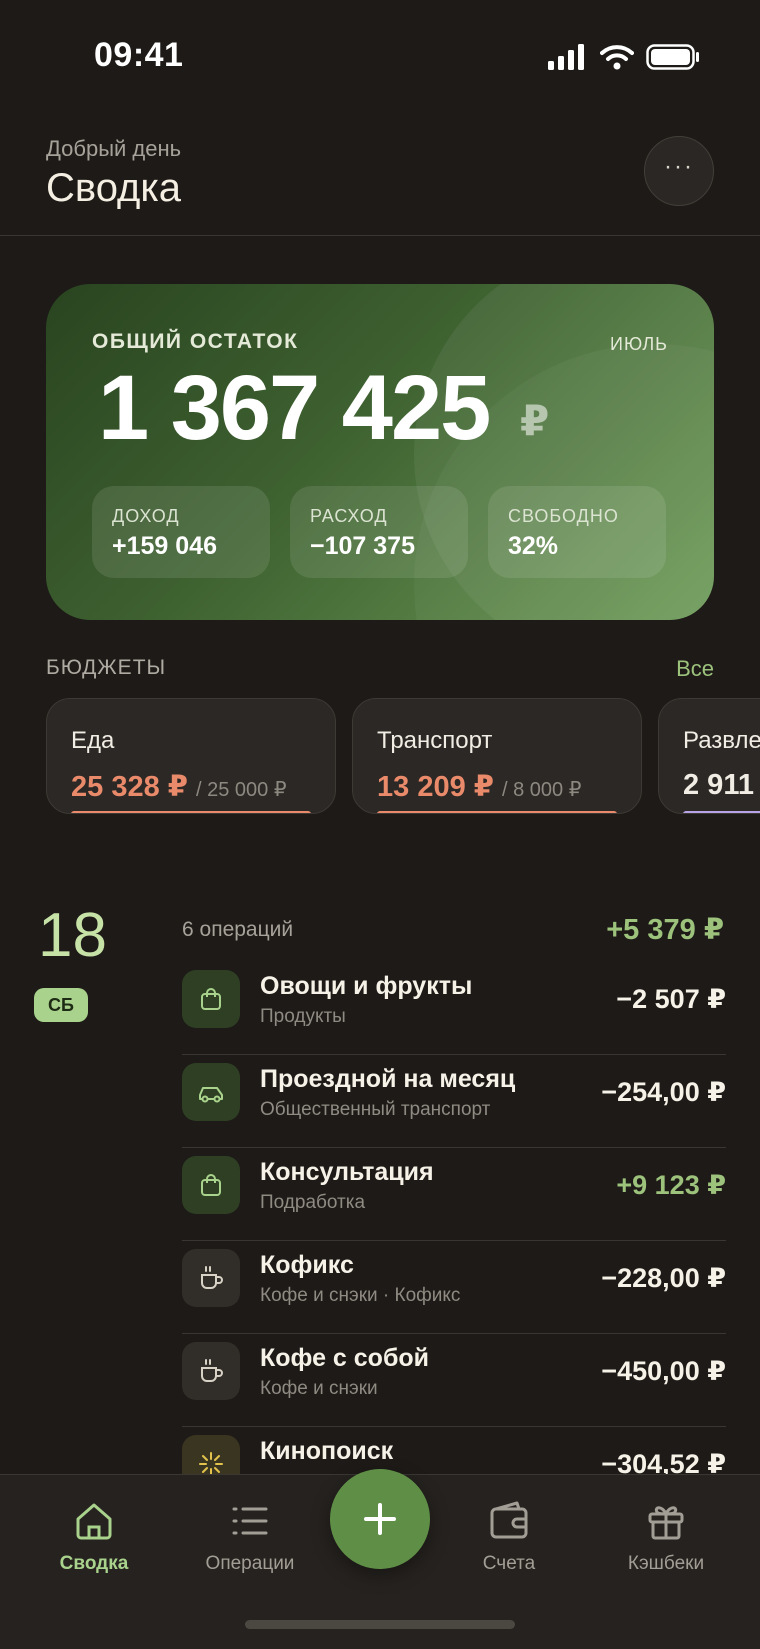  What do you see at coordinates (454, 1380) in the screenshot?
I see `transaction-row: Кофе с собой Кофе и снэки −450,00 ₽` at bounding box center [454, 1380].